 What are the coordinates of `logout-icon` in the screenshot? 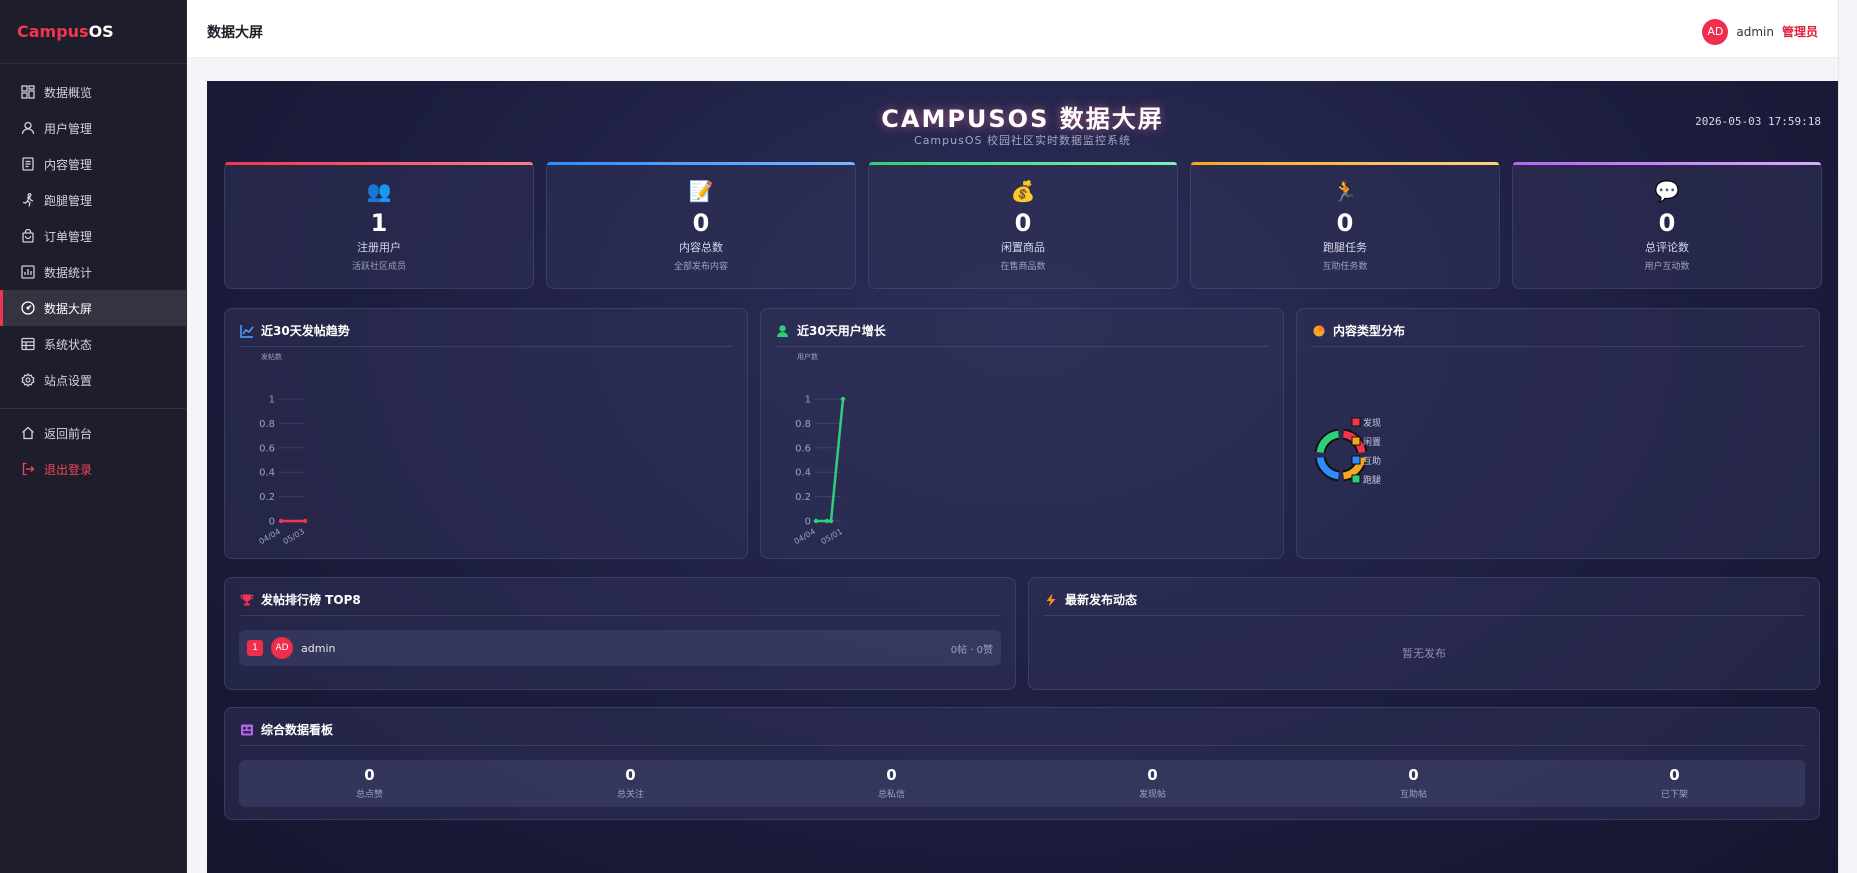 It's located at (28, 469).